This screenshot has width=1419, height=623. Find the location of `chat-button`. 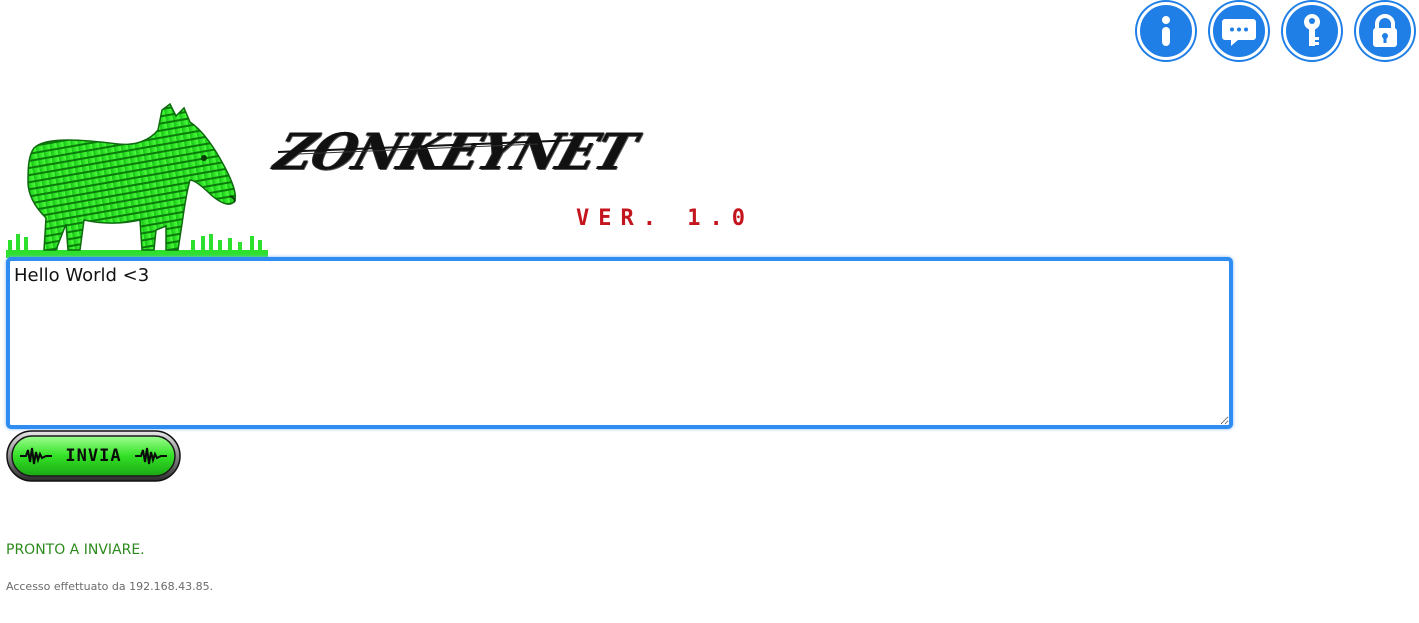

chat-button is located at coordinates (1239, 31).